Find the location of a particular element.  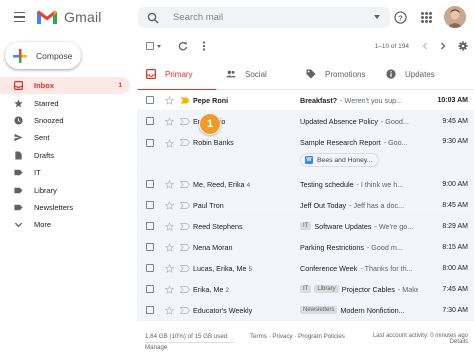

help-icon: ? is located at coordinates (400, 17).